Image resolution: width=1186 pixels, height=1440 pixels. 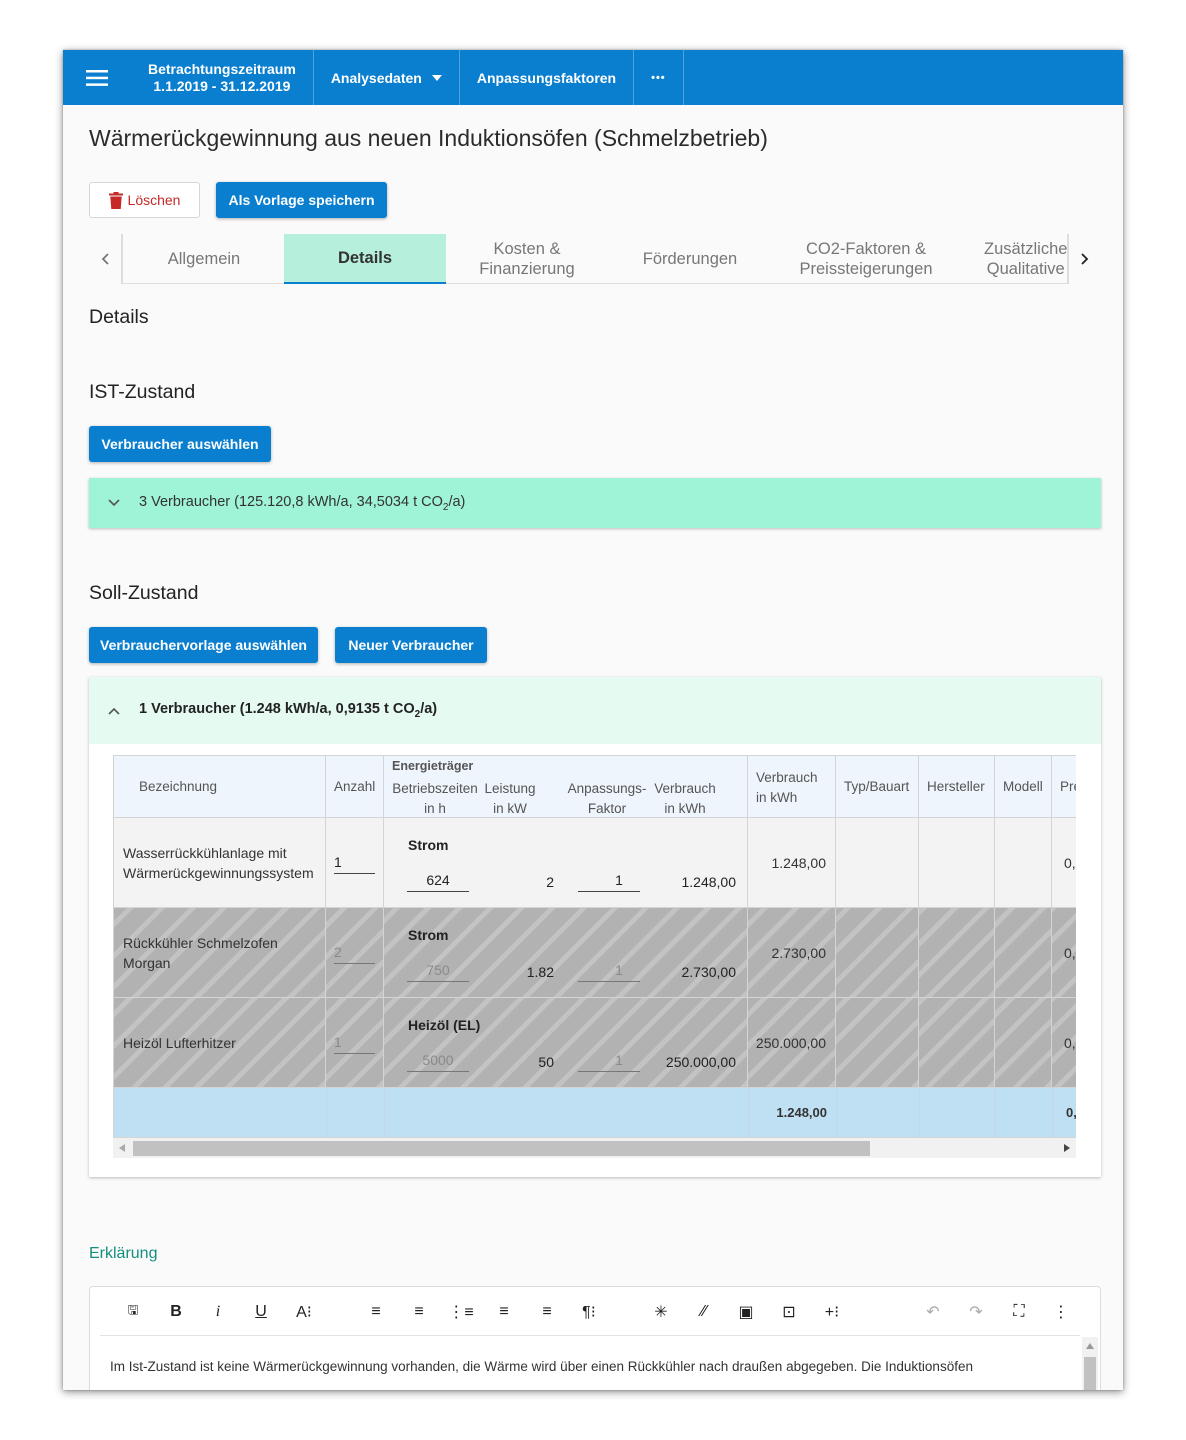 What do you see at coordinates (222, 86) in the screenshot?
I see `period-value: 1.1.2019 - 31.12.2019` at bounding box center [222, 86].